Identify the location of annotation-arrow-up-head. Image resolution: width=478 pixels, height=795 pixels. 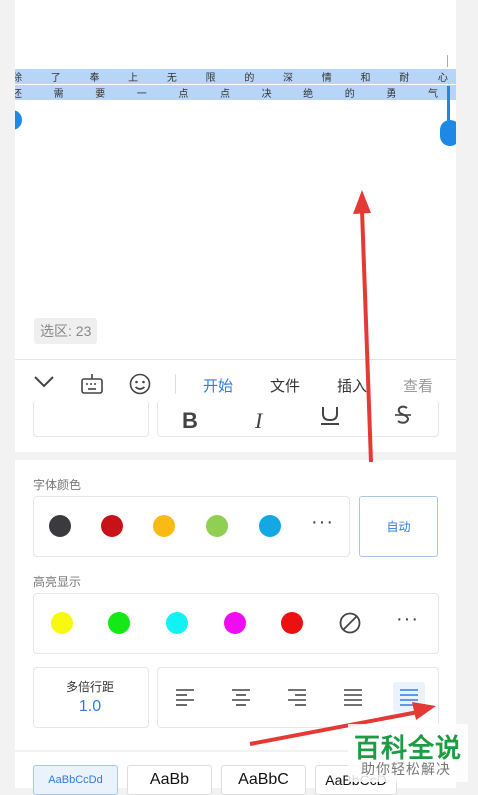
(362, 202).